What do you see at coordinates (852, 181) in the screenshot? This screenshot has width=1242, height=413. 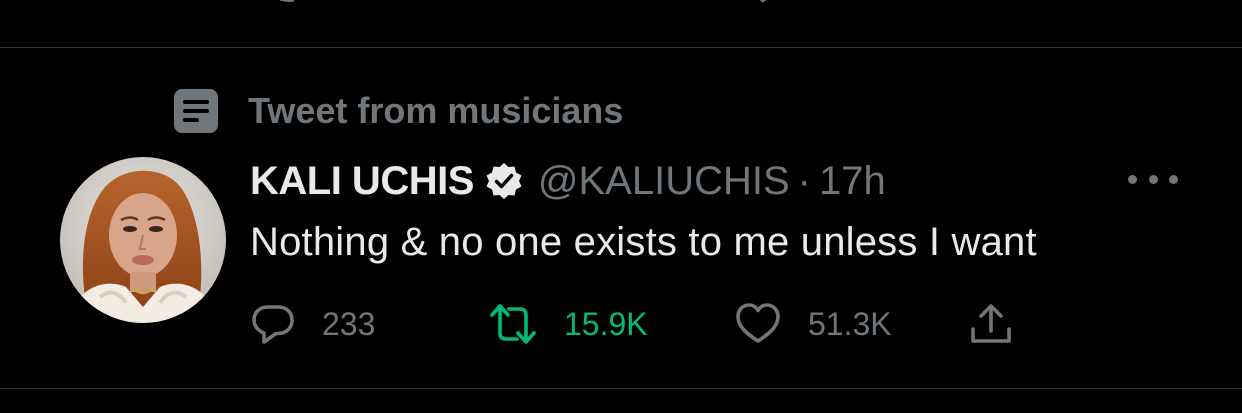 I see `tweet-timestamp: 17h` at bounding box center [852, 181].